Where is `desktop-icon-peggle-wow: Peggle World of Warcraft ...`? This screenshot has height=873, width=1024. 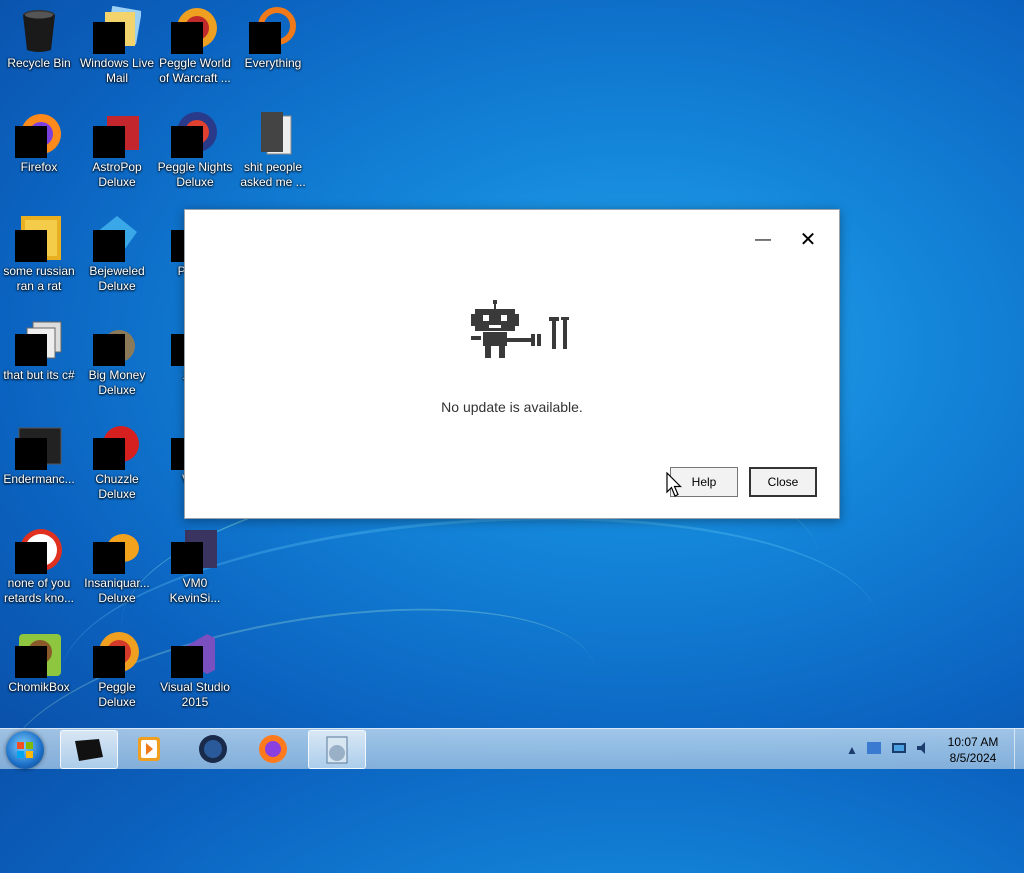
desktop-icon-peggle-wow: Peggle World of Warcraft ... is located at coordinates (195, 43).